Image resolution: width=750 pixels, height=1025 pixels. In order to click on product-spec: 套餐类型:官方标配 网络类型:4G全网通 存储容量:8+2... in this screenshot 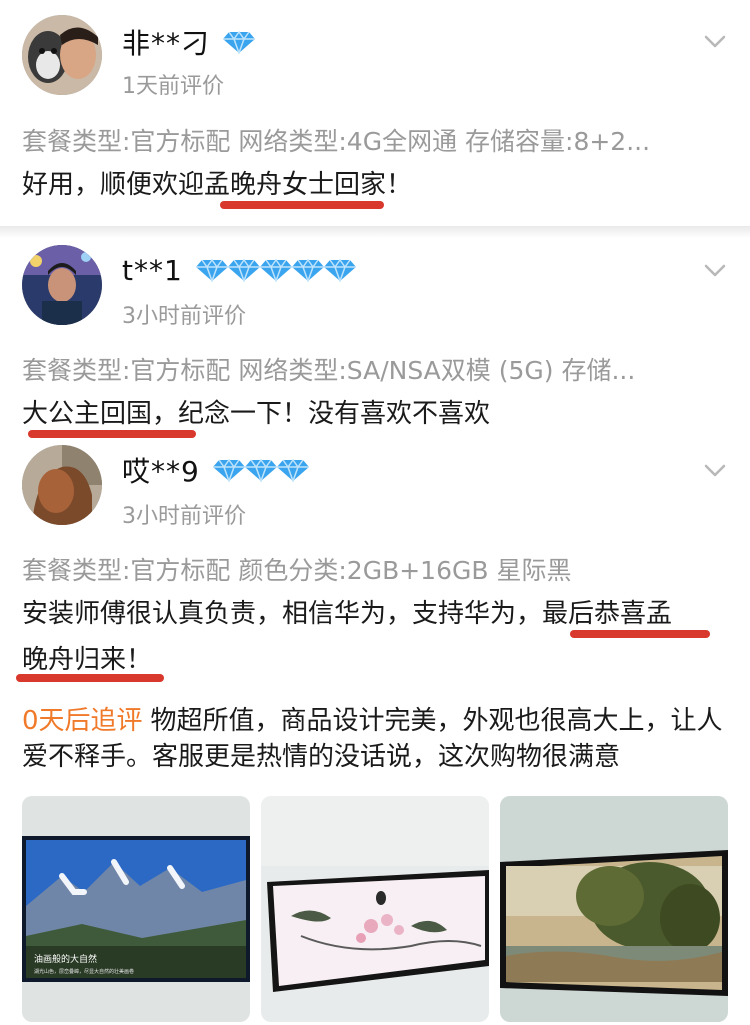, I will do `click(336, 141)`.